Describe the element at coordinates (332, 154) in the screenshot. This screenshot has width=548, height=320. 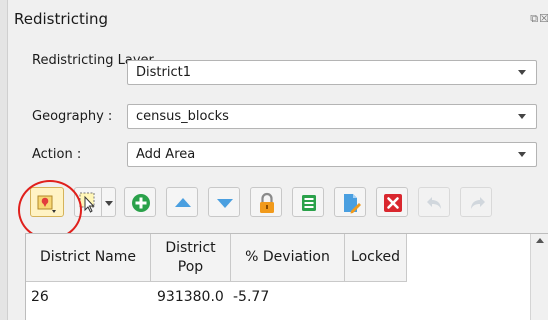
I see `action-select: Add Area` at that location.